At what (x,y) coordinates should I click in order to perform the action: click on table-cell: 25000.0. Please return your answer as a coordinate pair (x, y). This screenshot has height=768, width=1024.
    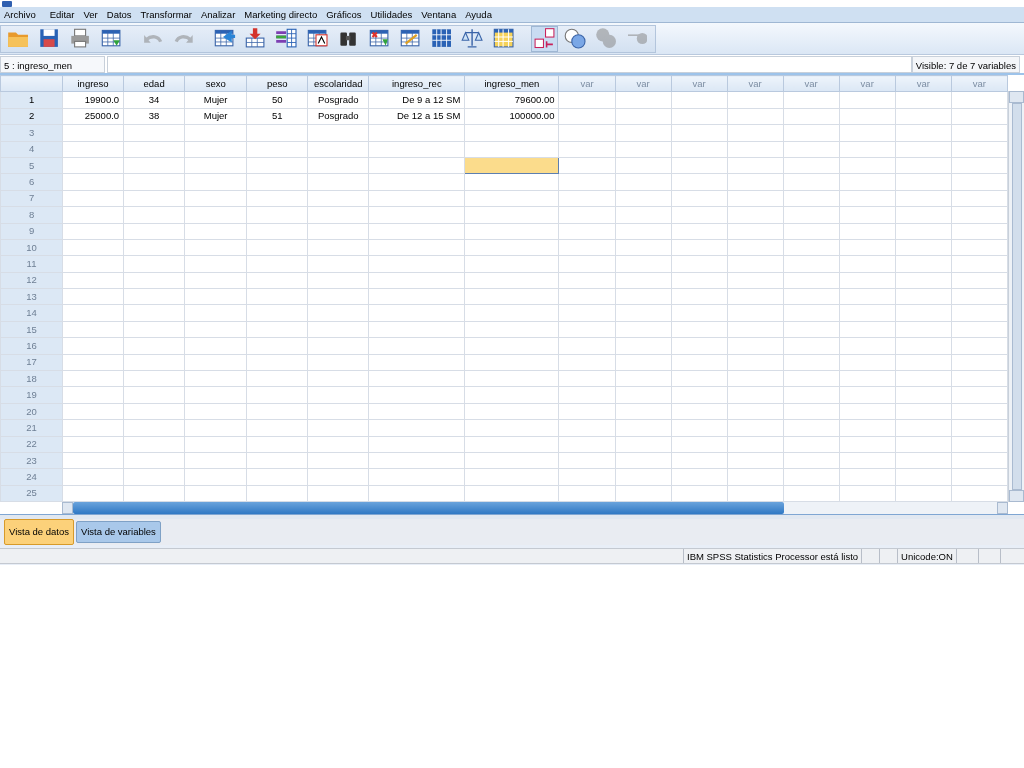
    Looking at the image, I should click on (93, 116).